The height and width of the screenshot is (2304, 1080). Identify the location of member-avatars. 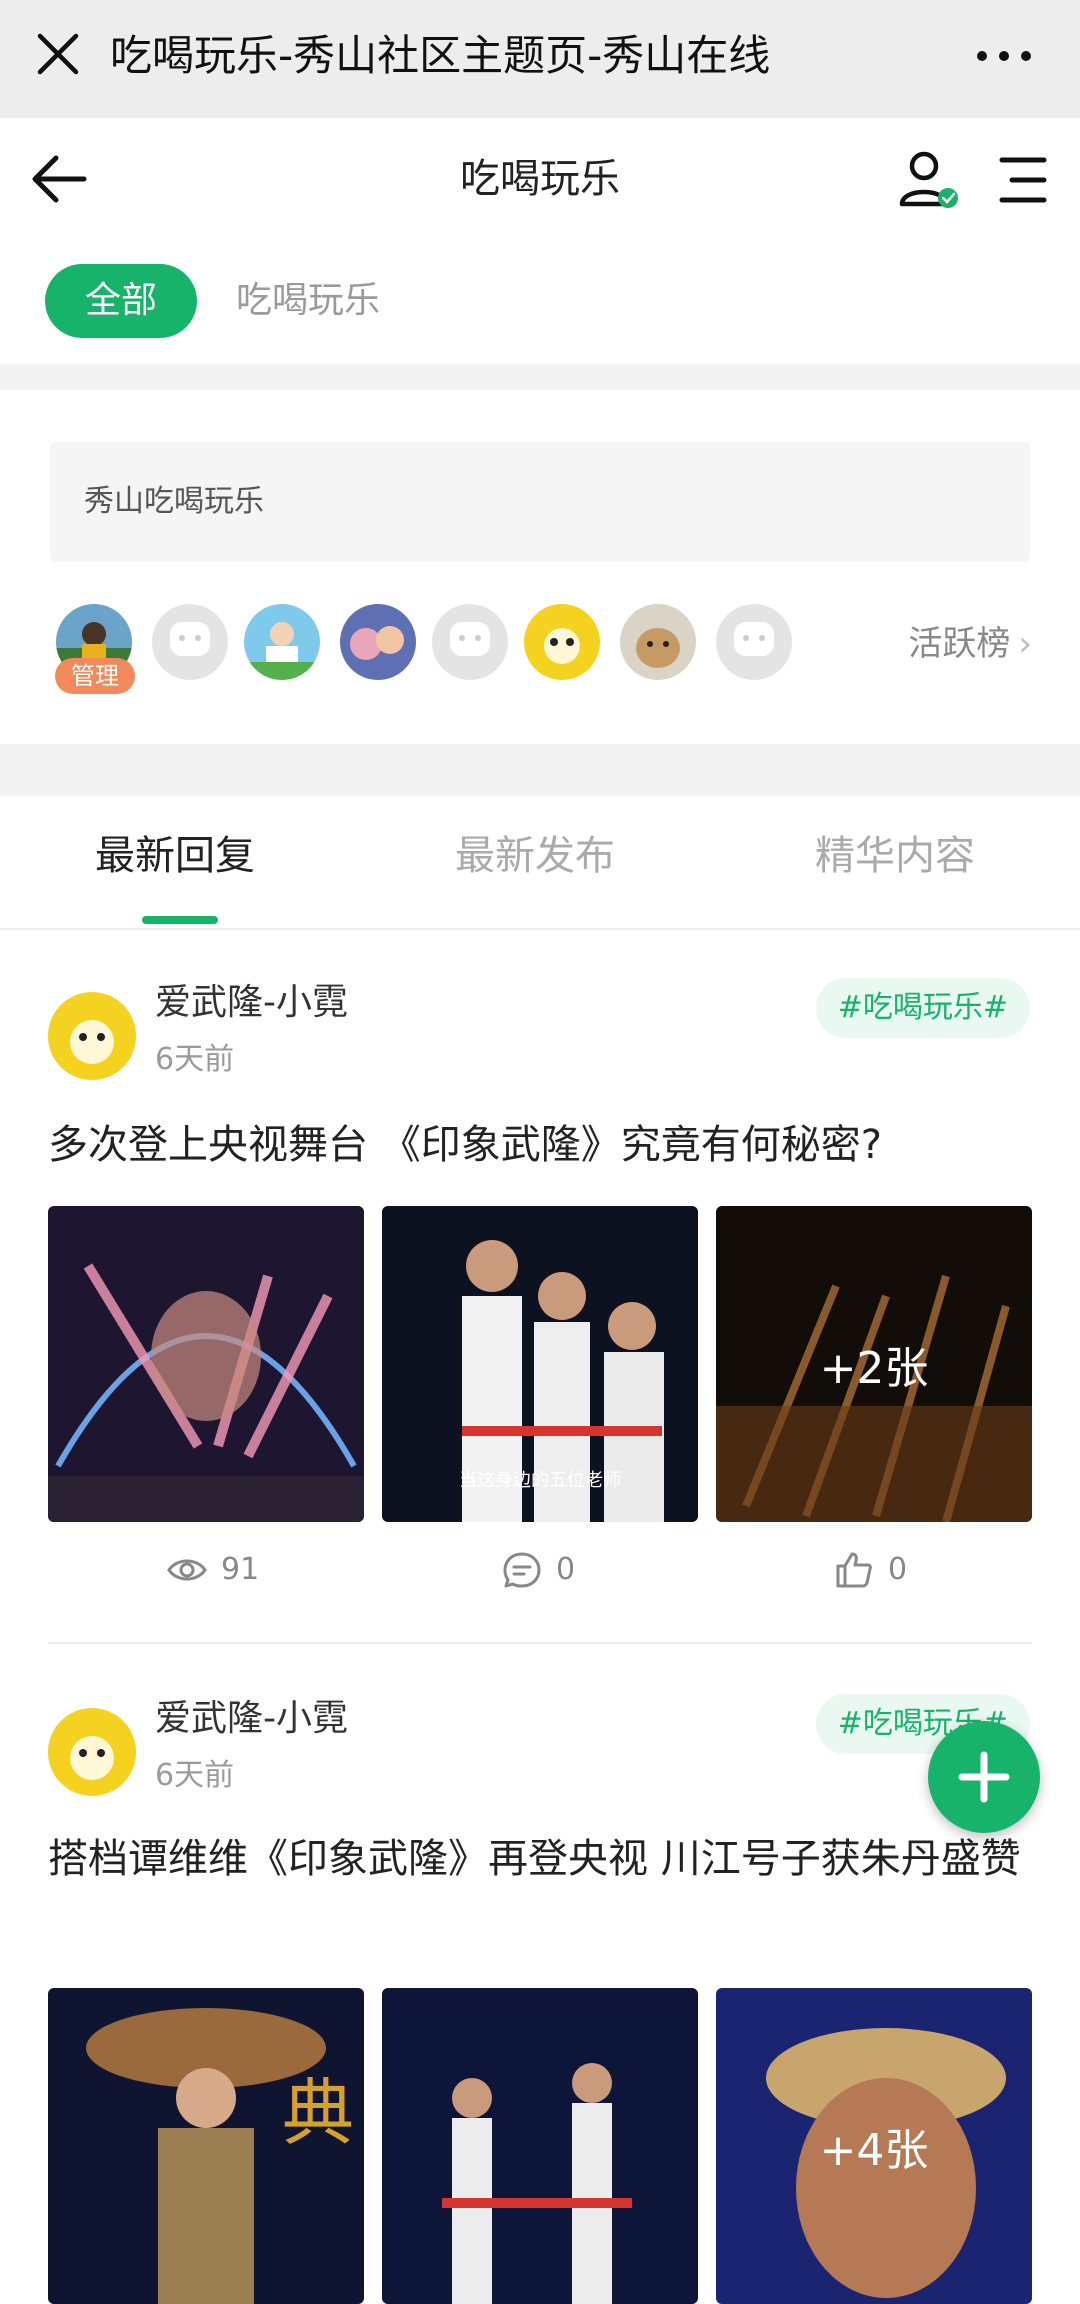
(426, 642).